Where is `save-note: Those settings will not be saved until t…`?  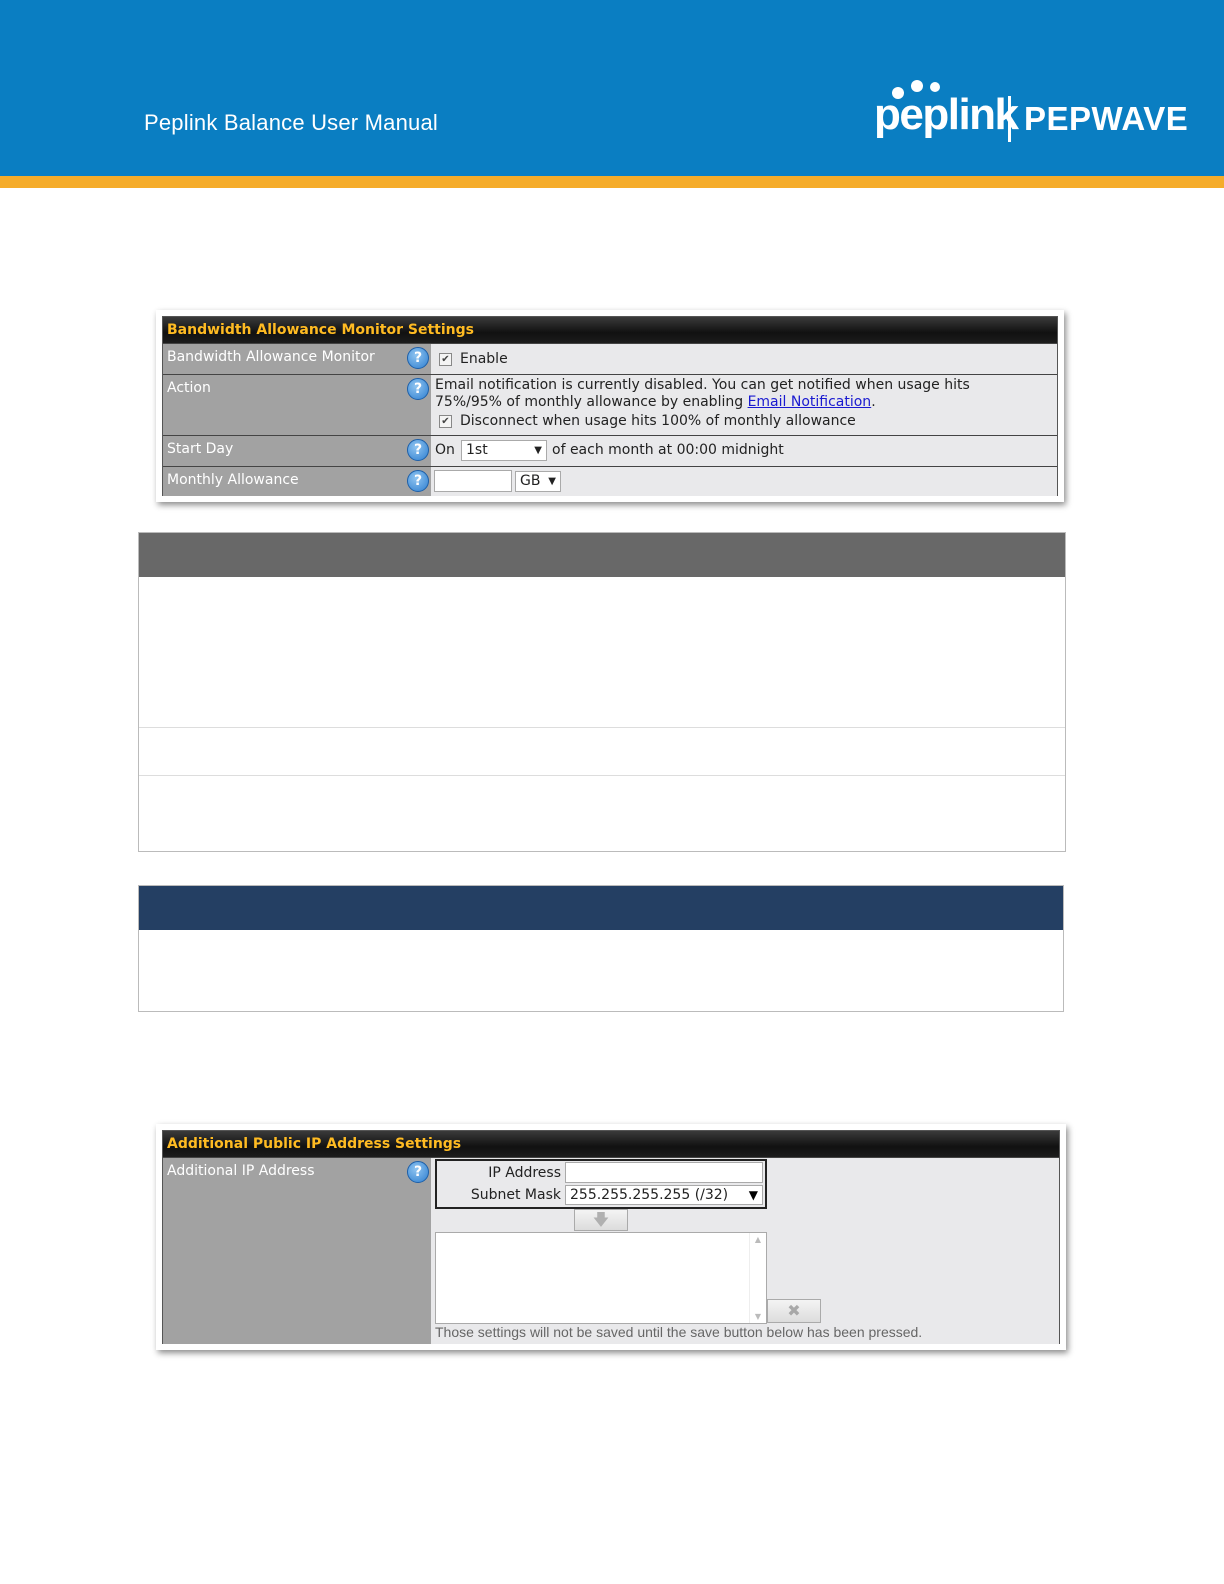
save-note: Those settings will not be saved until t… is located at coordinates (679, 1332).